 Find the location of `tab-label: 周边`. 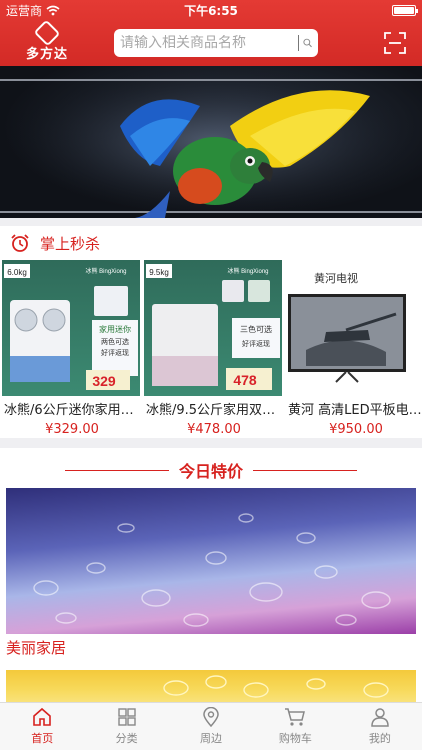

tab-label: 周边 is located at coordinates (211, 738).